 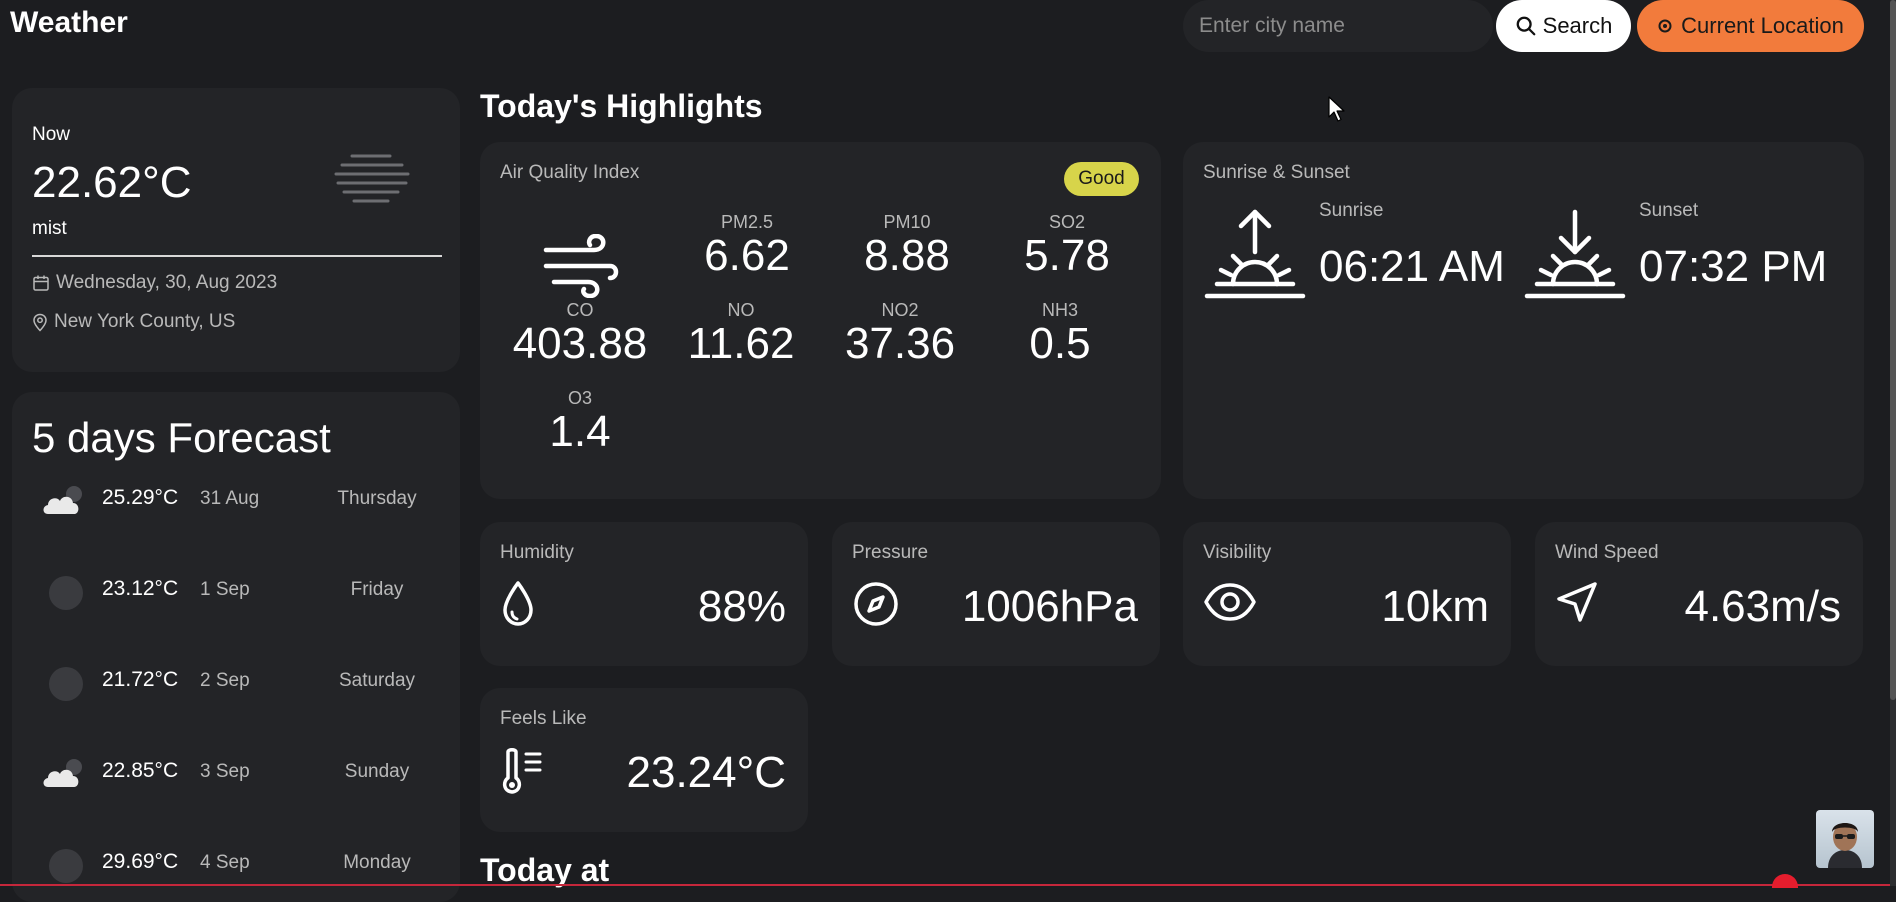 I want to click on forecast-date: 31 Aug, so click(x=230, y=498).